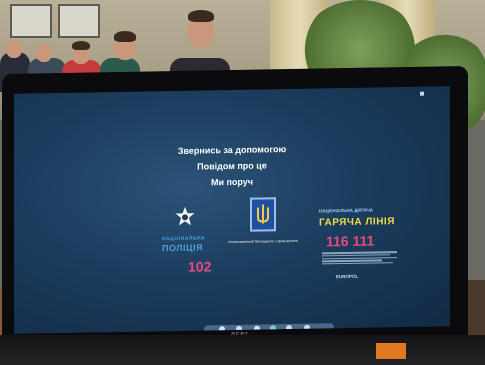  What do you see at coordinates (184, 239) in the screenshot?
I see `police-label-top: НАЦІОНАЛЬНА` at bounding box center [184, 239].